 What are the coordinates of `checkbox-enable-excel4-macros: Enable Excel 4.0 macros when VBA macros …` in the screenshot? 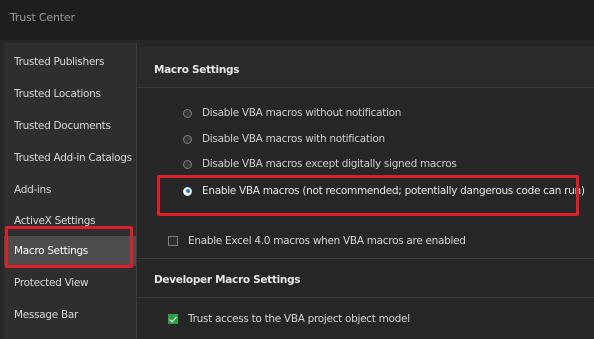 It's located at (317, 241).